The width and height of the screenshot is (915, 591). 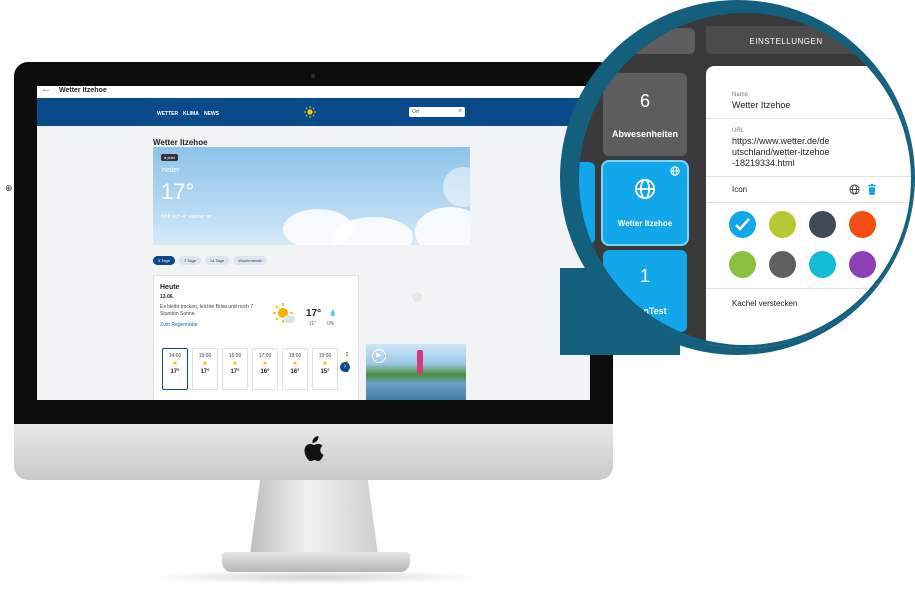 What do you see at coordinates (316, 562) in the screenshot?
I see `monitor-foot` at bounding box center [316, 562].